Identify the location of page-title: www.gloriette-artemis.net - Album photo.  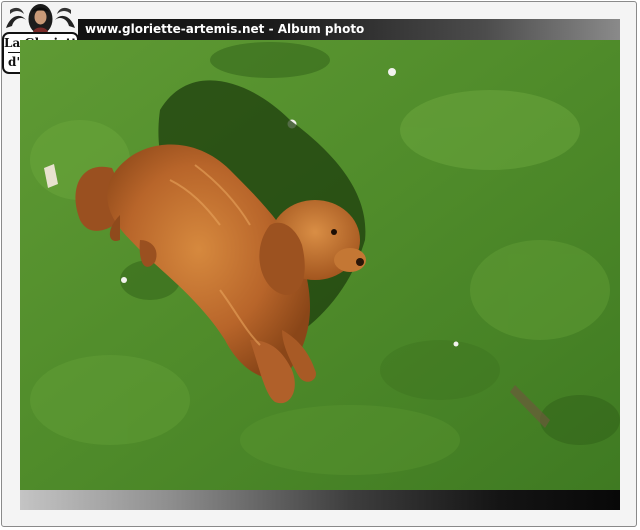
(225, 29).